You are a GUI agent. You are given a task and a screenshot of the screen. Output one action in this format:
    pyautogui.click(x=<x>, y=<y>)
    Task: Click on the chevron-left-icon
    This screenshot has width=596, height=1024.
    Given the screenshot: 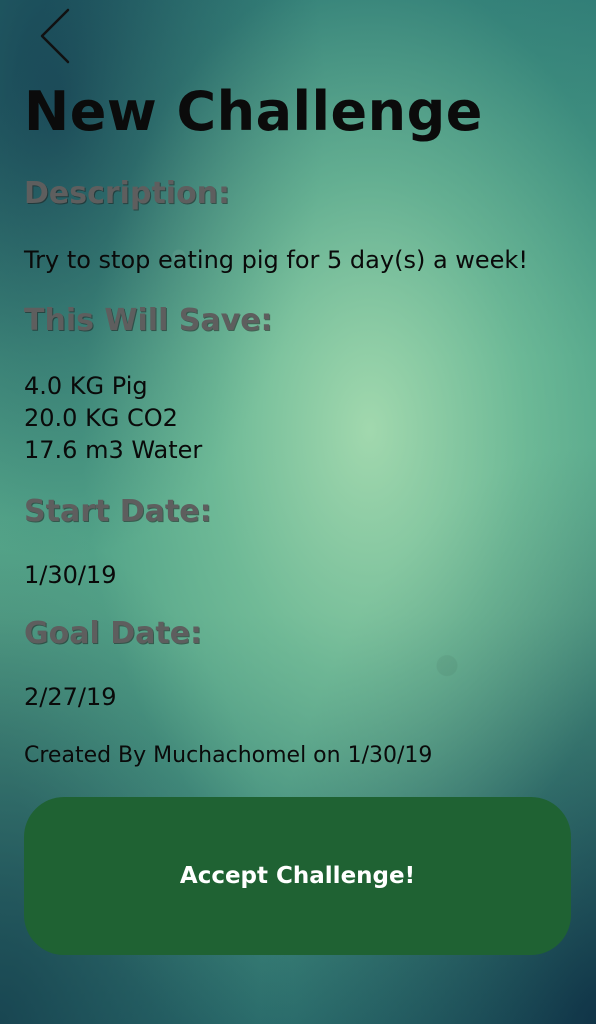 What is the action you would take?
    pyautogui.click(x=55, y=36)
    